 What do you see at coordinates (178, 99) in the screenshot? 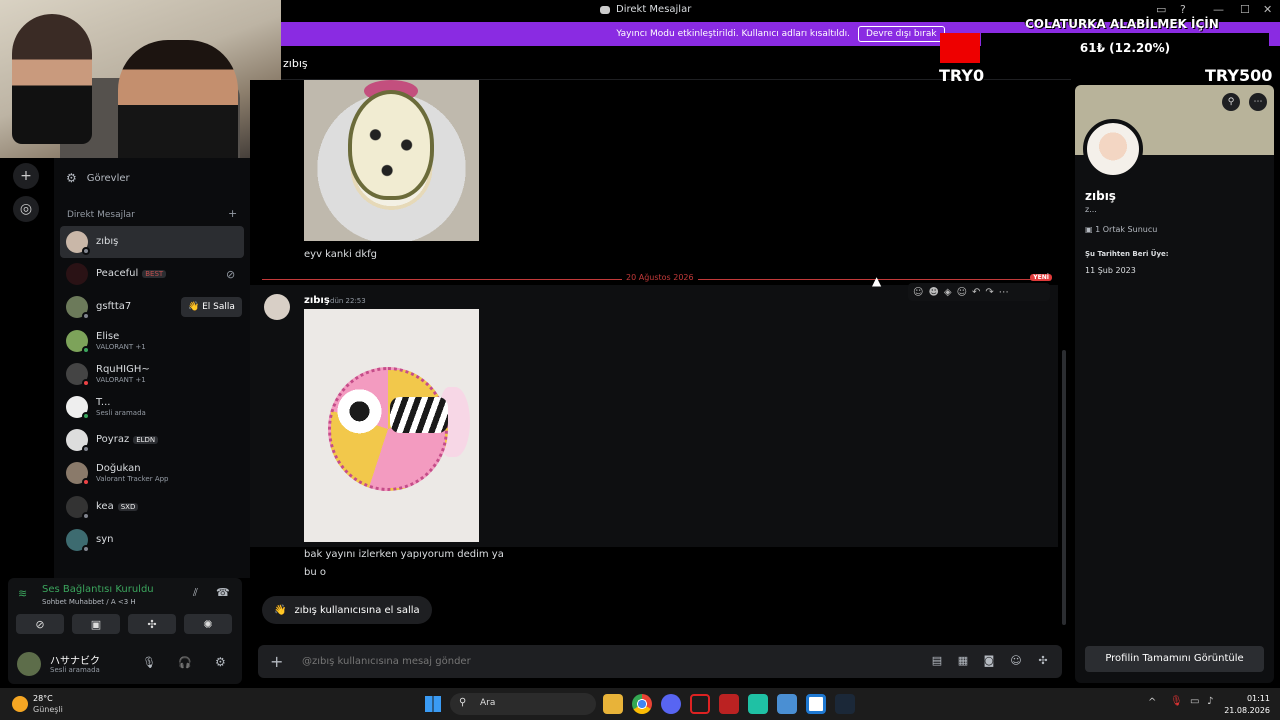
I see `webcam-person-right` at bounding box center [178, 99].